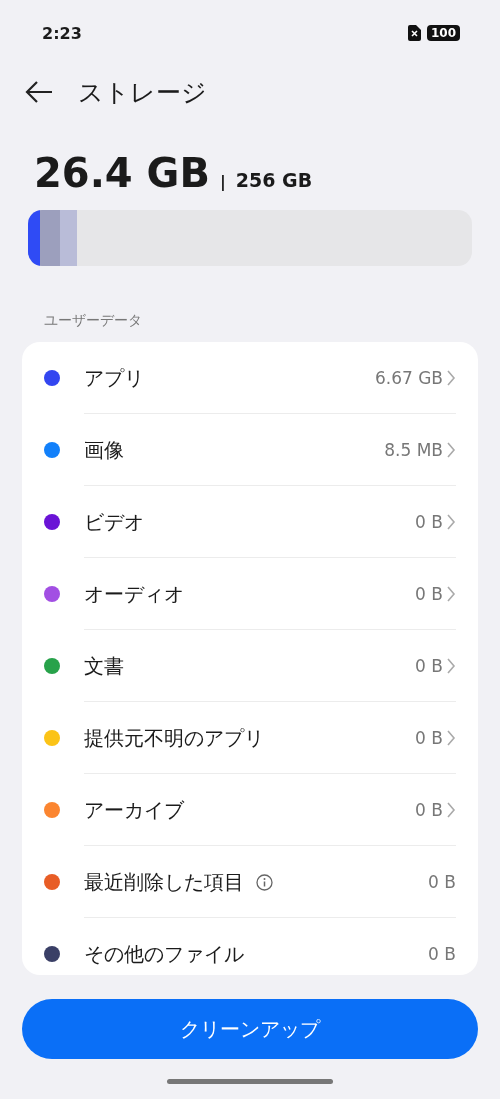  Describe the element at coordinates (39, 92) in the screenshot. I see `back-arrow-icon` at that location.